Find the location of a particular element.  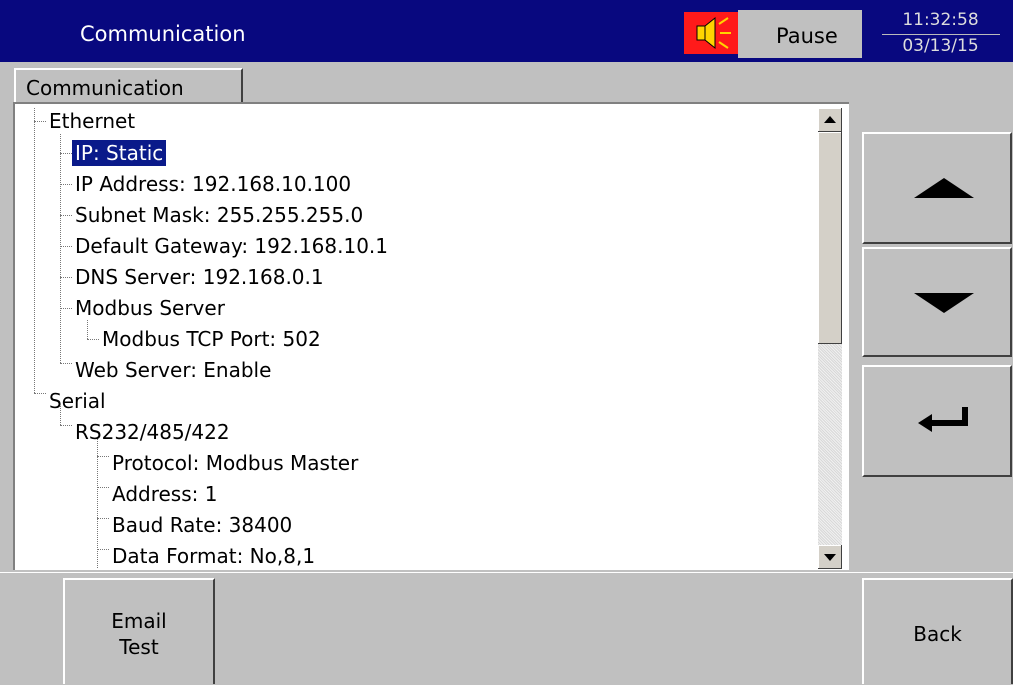

move-down-button is located at coordinates (937, 302).